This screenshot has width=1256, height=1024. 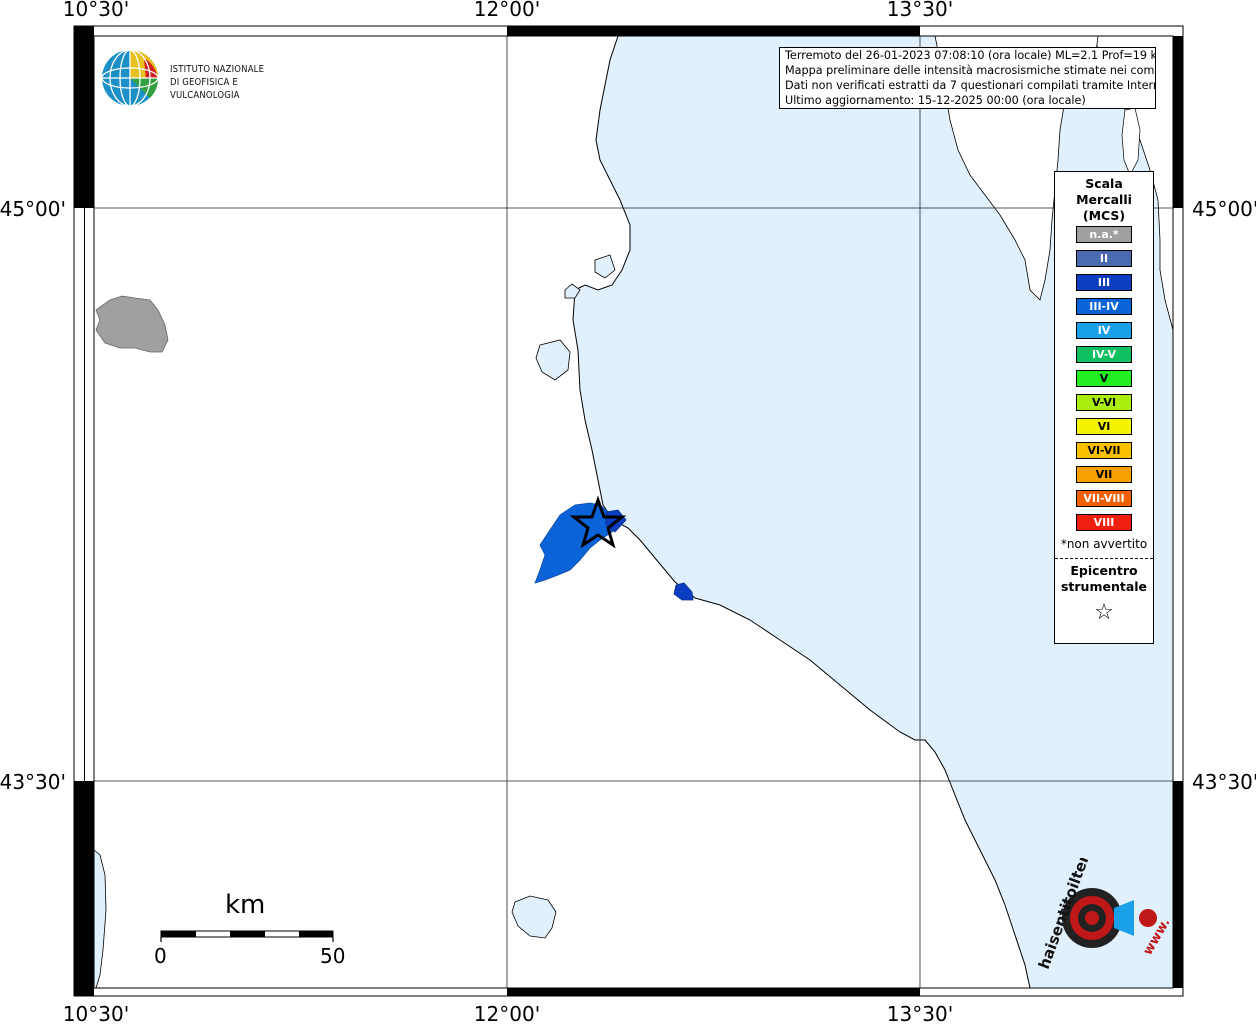 I want to click on legend-swatch-iii: III, so click(x=1104, y=282).